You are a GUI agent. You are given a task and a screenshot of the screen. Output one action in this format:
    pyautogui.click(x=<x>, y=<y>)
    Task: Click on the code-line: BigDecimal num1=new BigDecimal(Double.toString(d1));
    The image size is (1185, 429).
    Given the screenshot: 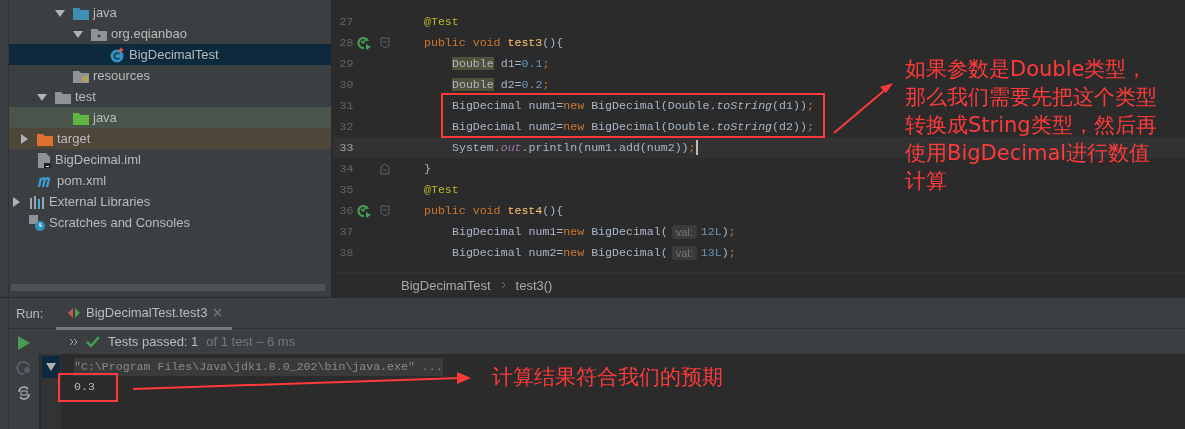 What is the action you would take?
    pyautogui.click(x=633, y=105)
    